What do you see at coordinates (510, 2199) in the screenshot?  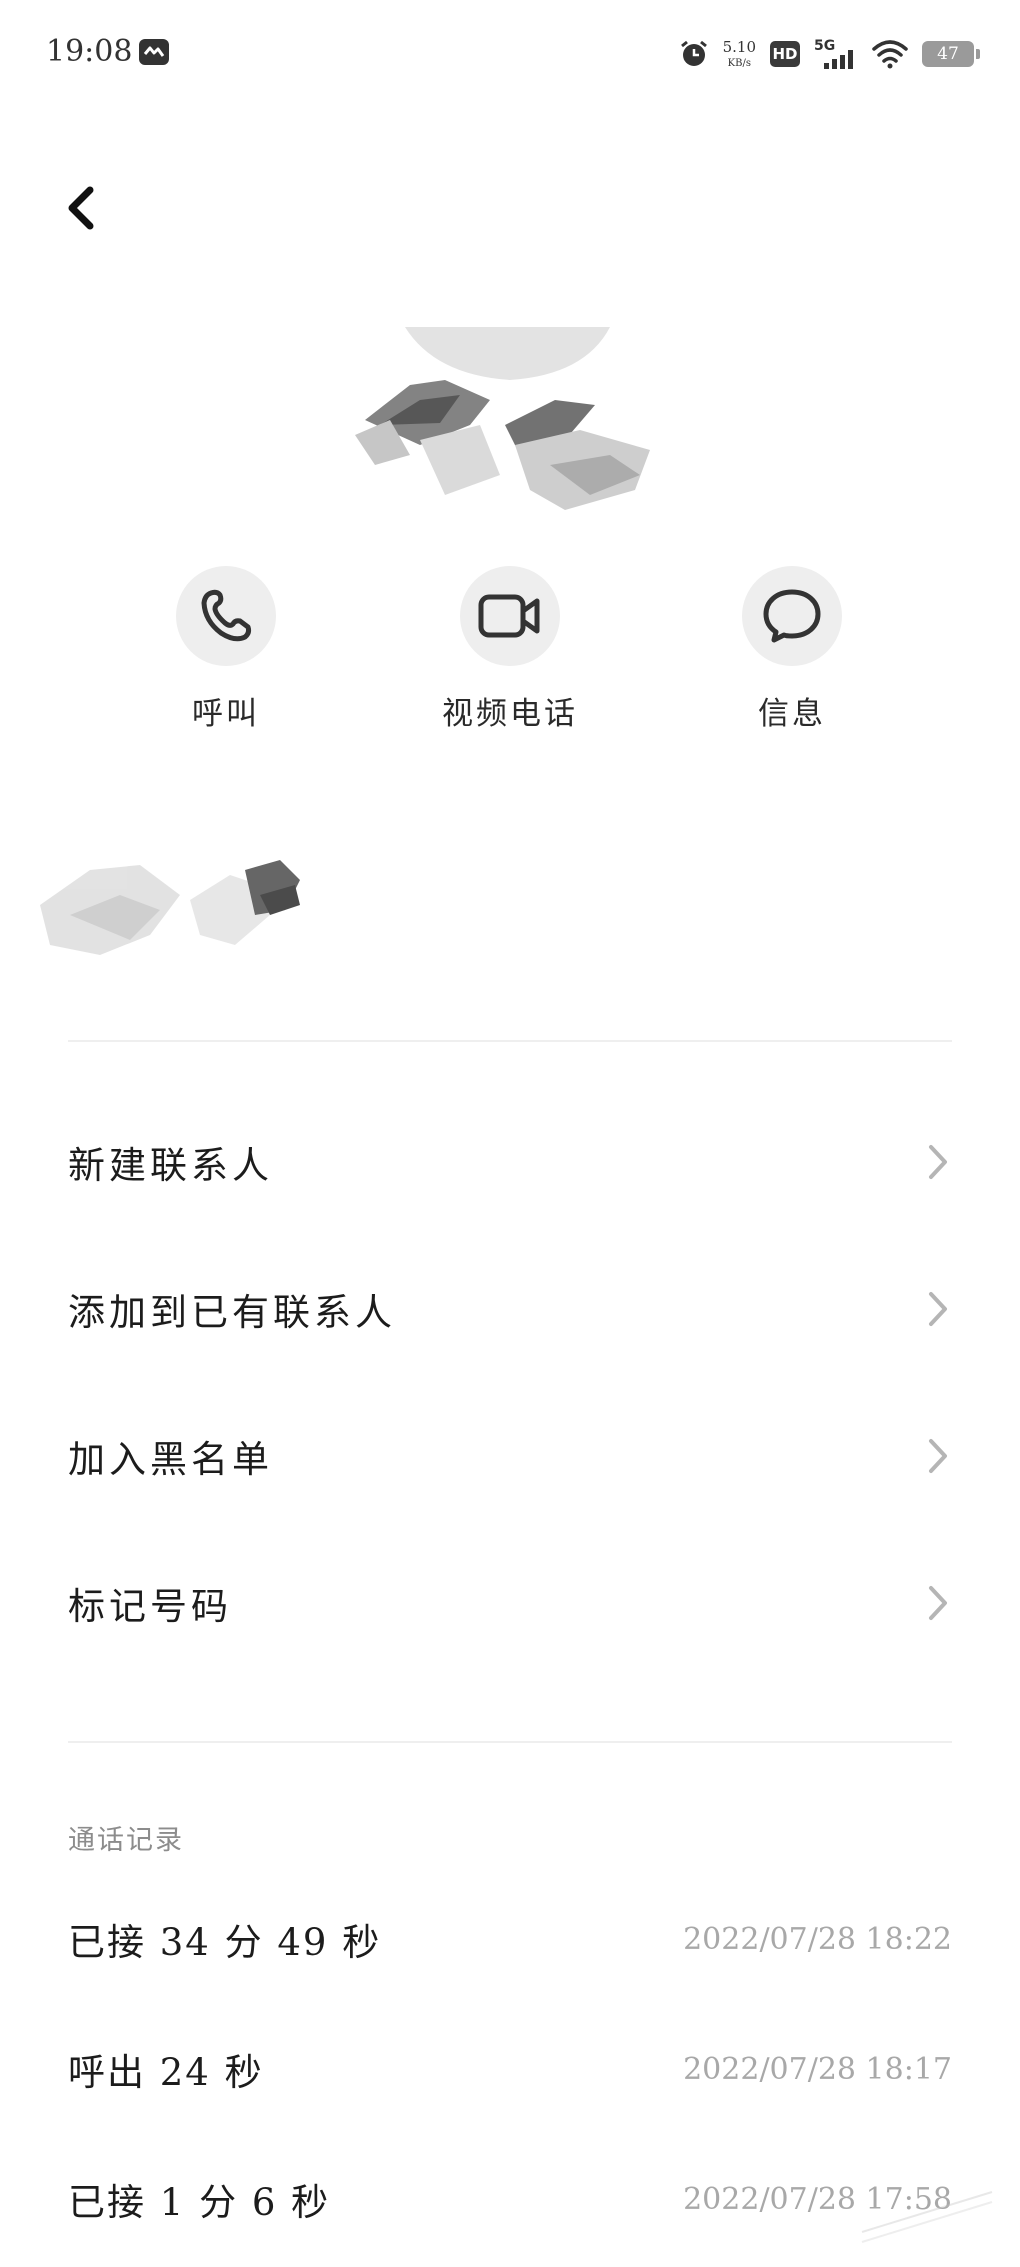 I see `call-log-entry: 已接 1 分 6 秒 2022/07/28 17:58` at bounding box center [510, 2199].